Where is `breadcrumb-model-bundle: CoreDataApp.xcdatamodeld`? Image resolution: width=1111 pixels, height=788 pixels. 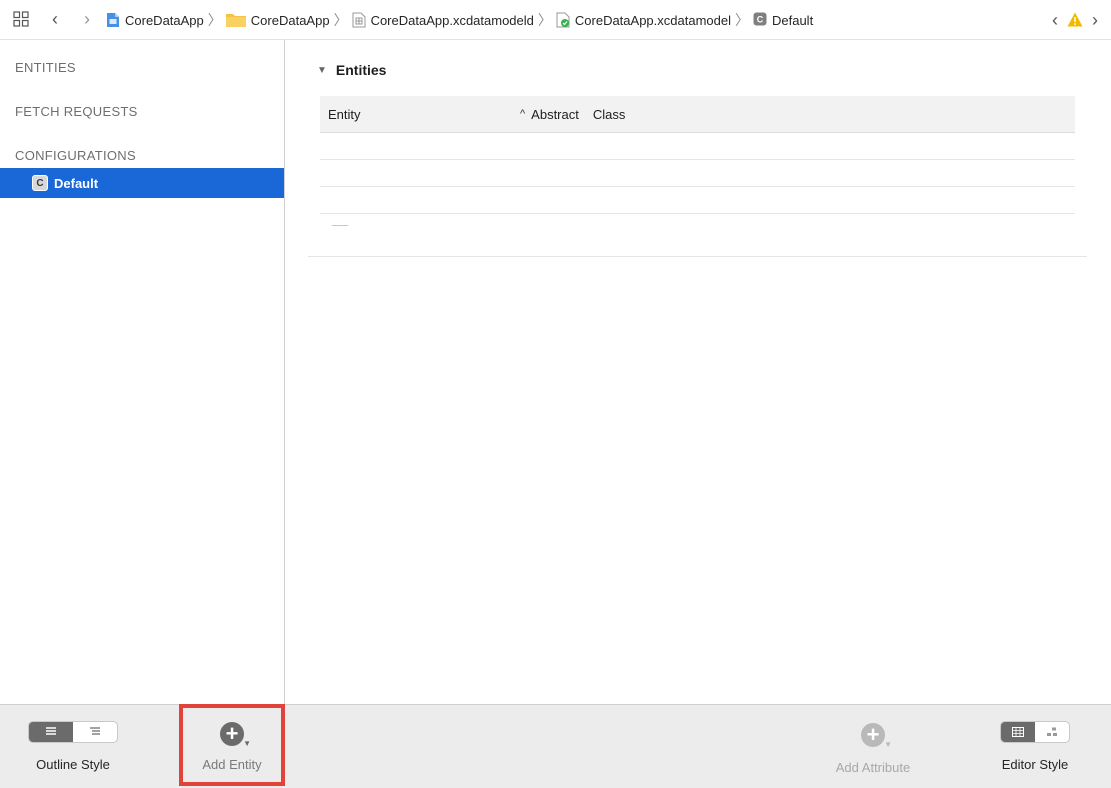 breadcrumb-model-bundle: CoreDataApp.xcdatamodeld is located at coordinates (443, 20).